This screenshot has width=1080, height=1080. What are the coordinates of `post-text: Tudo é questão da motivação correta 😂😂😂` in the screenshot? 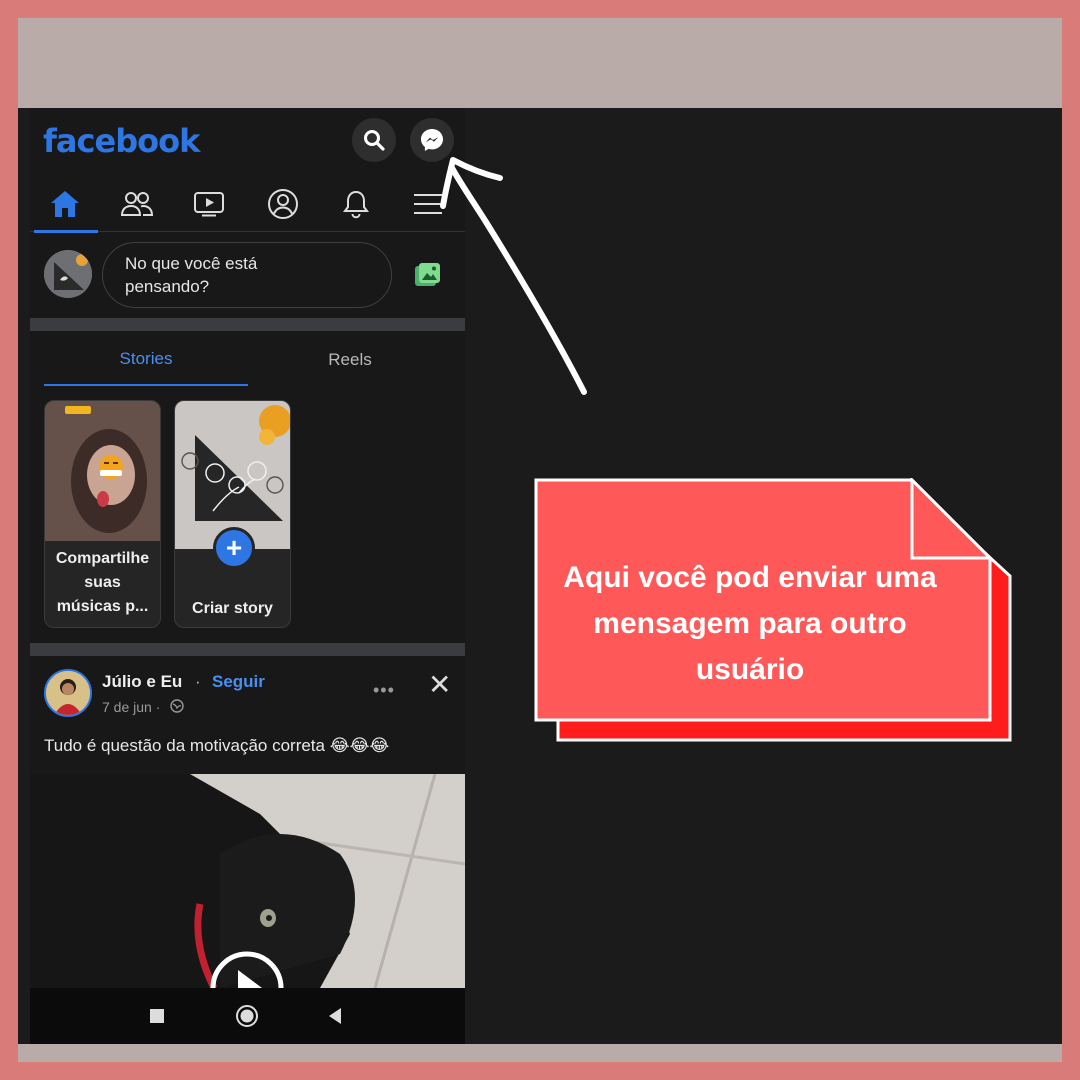 It's located at (217, 745).